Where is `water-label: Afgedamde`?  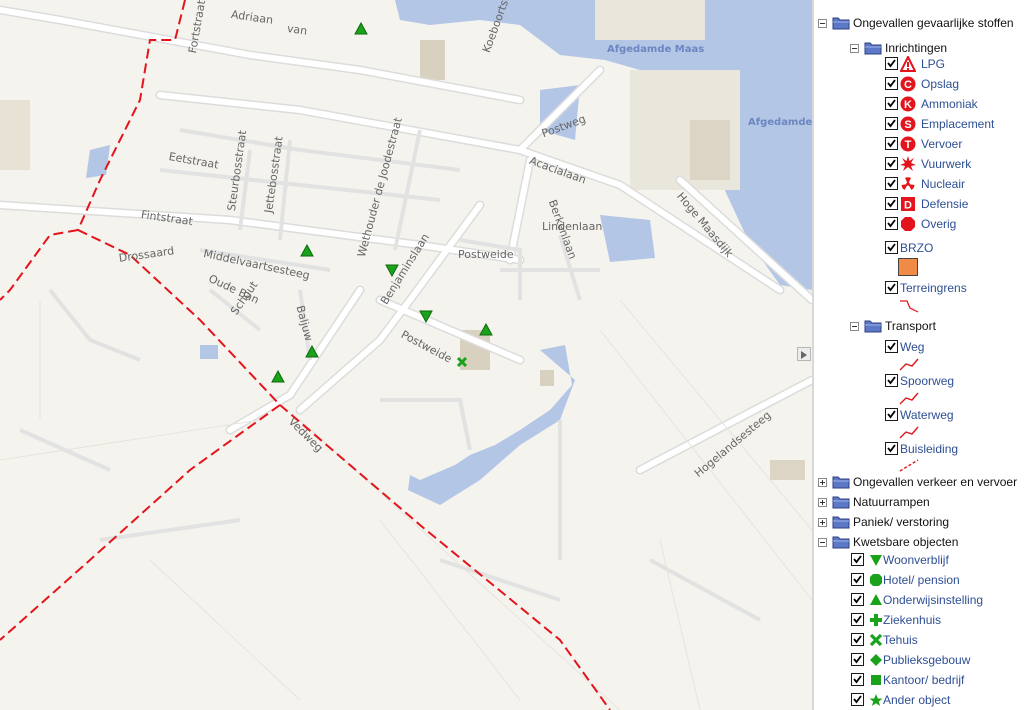
water-label: Afgedamde is located at coordinates (780, 122).